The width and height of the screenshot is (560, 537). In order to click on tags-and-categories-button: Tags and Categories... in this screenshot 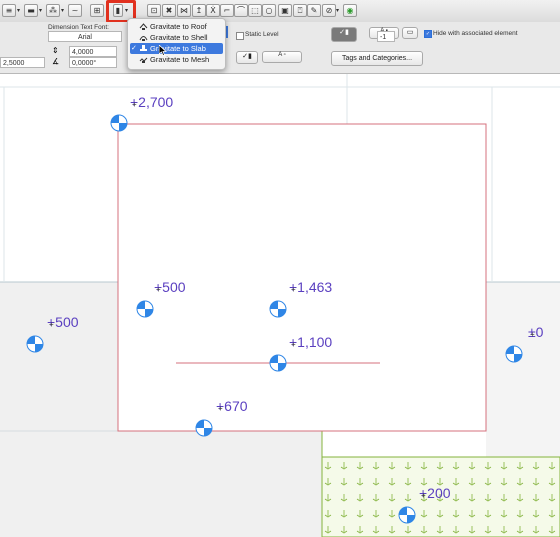, I will do `click(377, 58)`.